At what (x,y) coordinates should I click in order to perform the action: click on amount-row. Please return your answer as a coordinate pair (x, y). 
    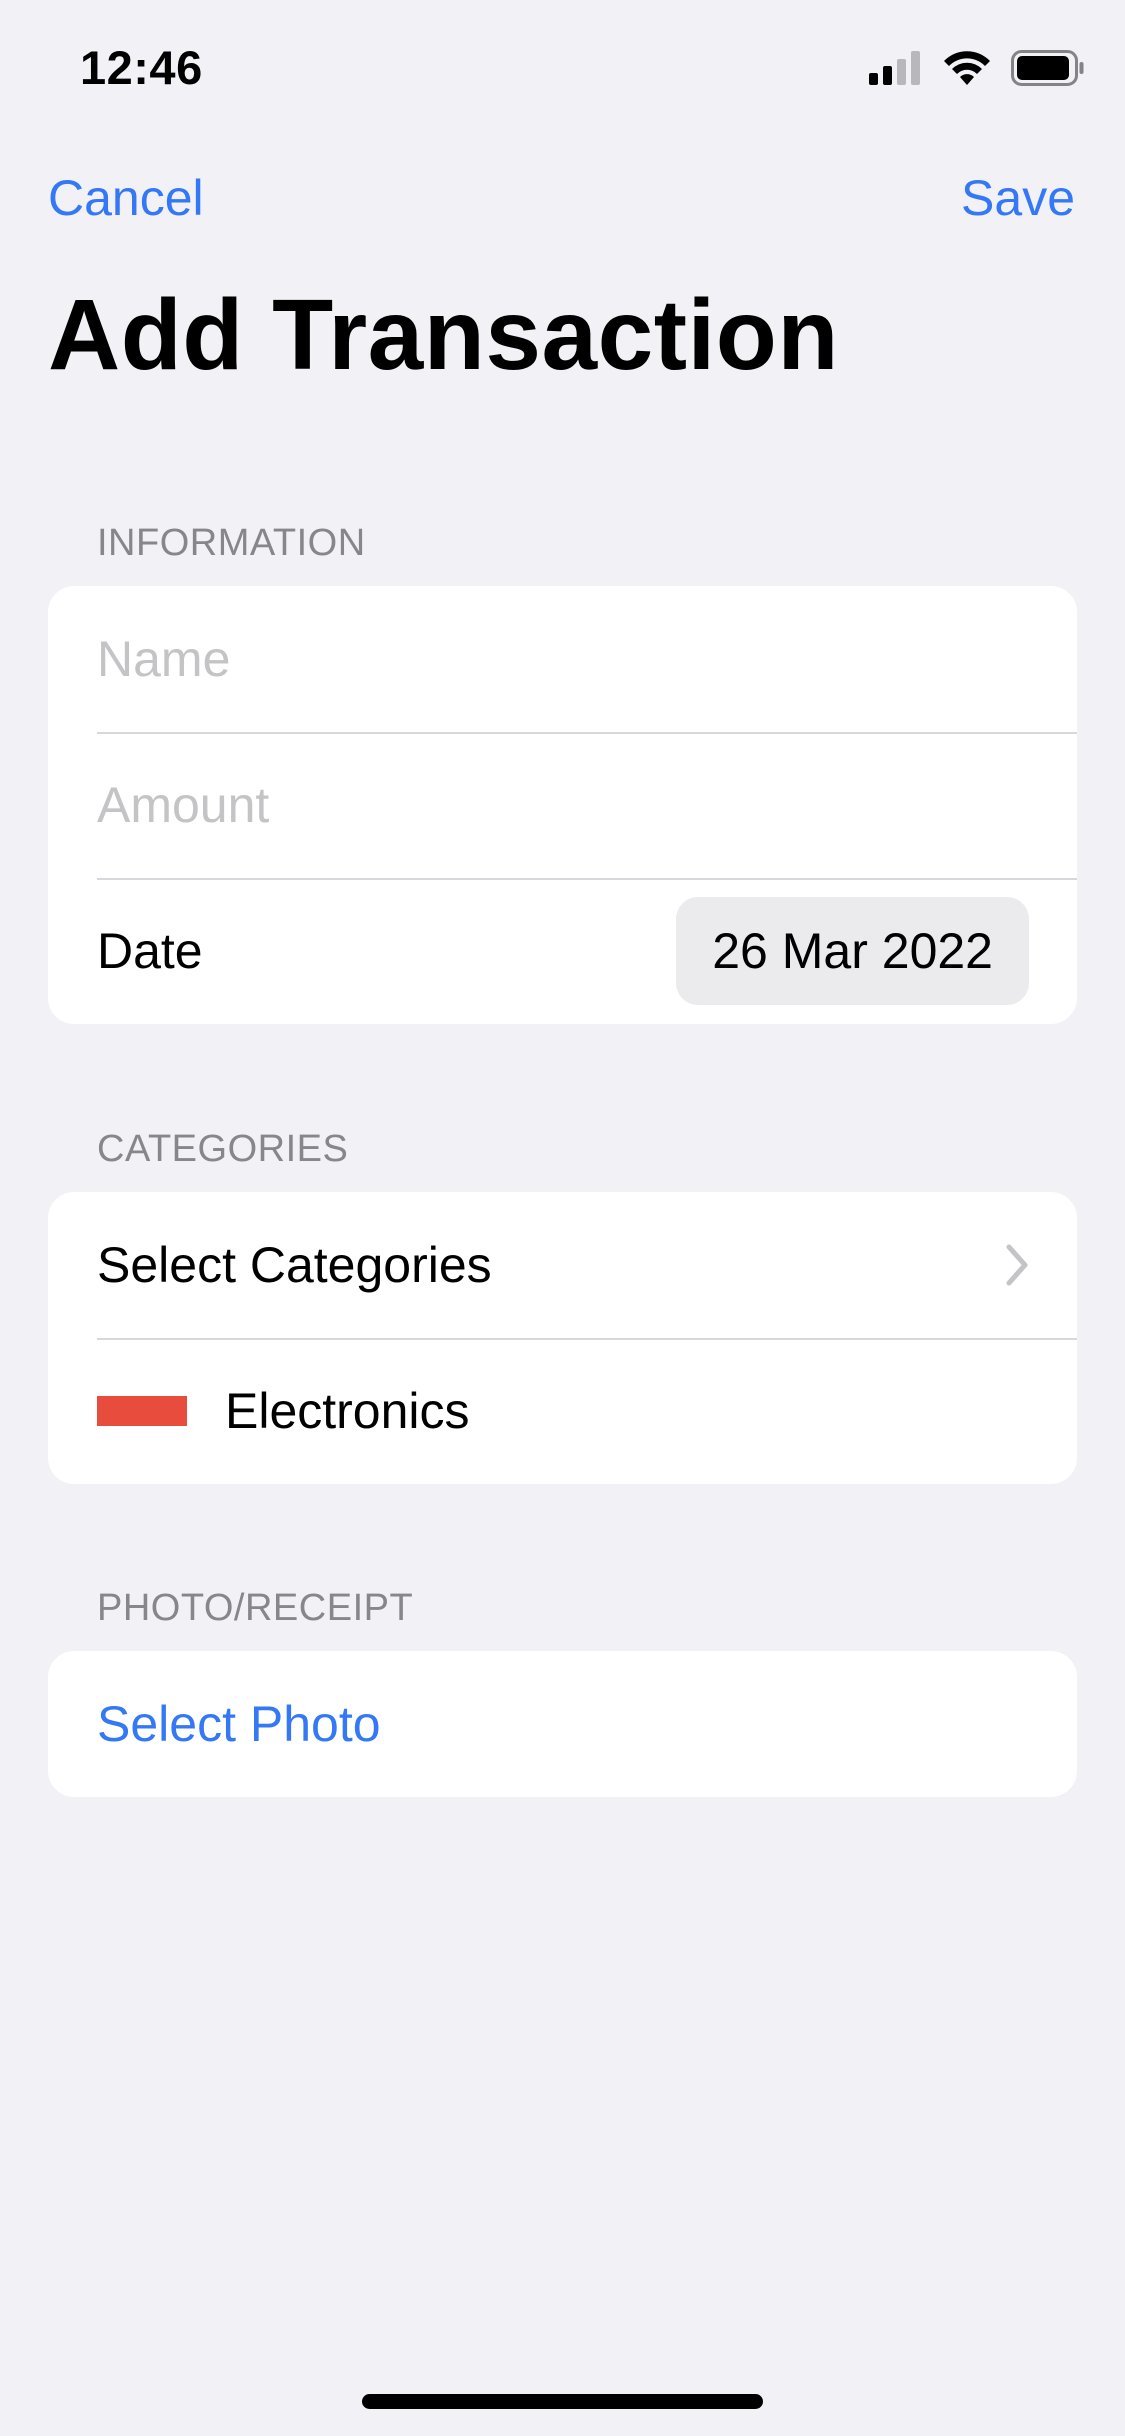
    Looking at the image, I should click on (562, 805).